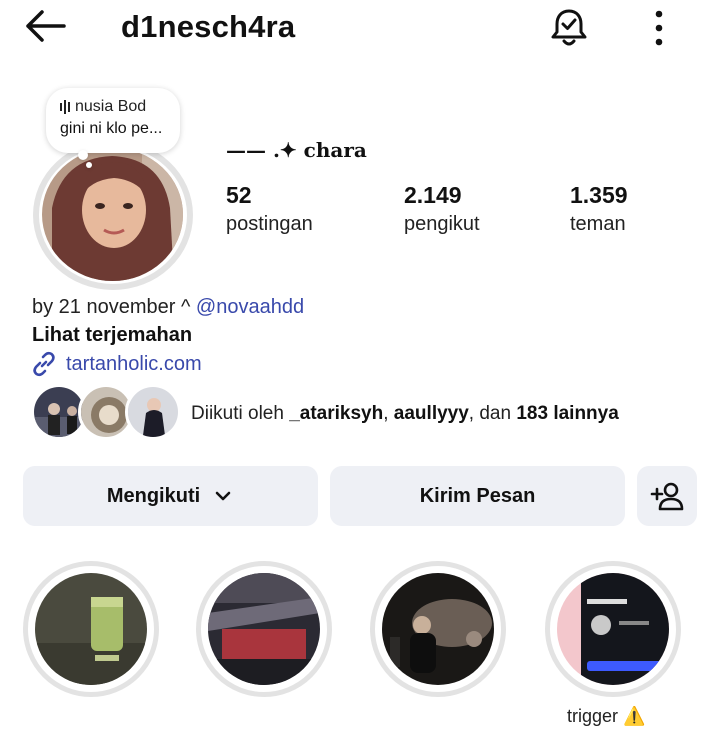  What do you see at coordinates (153, 495) in the screenshot?
I see `following-label: Mengikuti` at bounding box center [153, 495].